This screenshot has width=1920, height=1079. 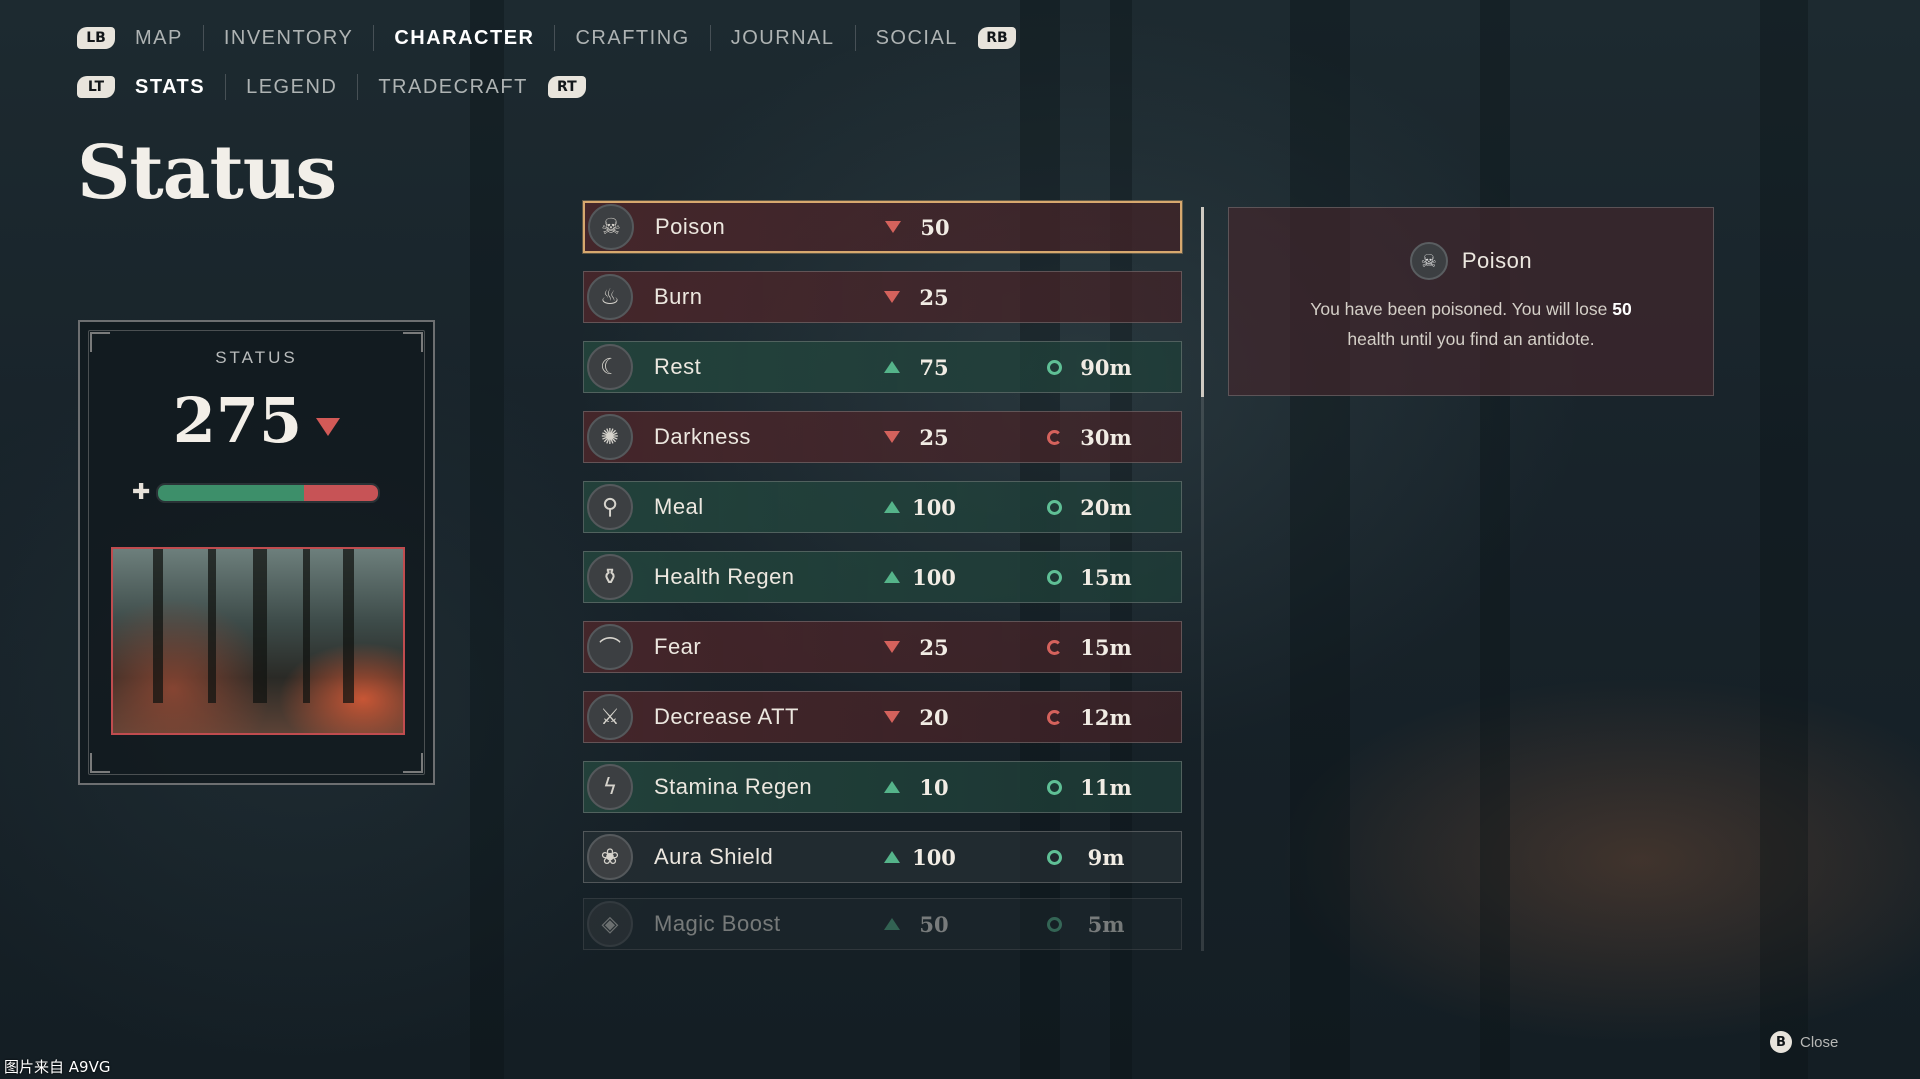 What do you see at coordinates (882, 507) in the screenshot?
I see `status-row-meal: ⚲ Meal 100 20m` at bounding box center [882, 507].